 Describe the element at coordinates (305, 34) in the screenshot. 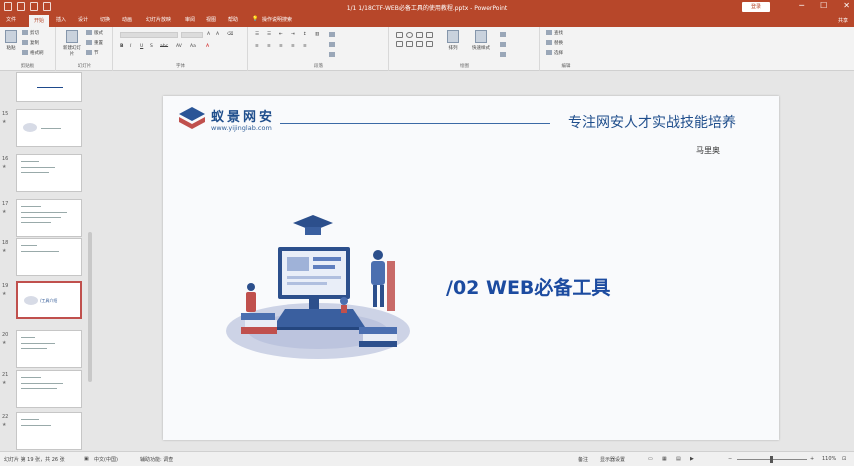

I see `line-spacing-button: ↕` at that location.